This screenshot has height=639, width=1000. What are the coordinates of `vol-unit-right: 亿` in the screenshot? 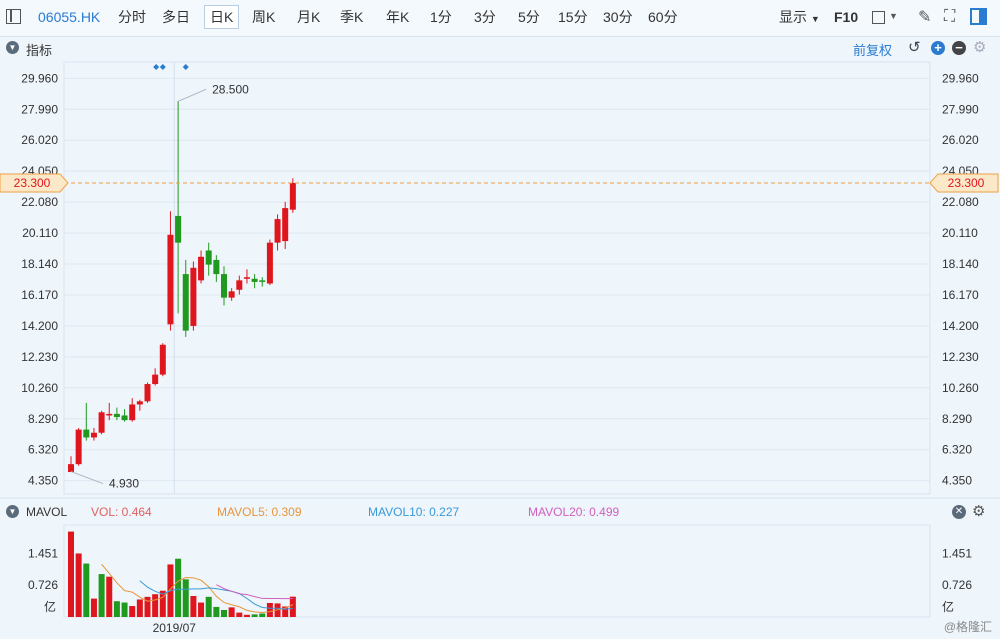 It's located at (948, 606).